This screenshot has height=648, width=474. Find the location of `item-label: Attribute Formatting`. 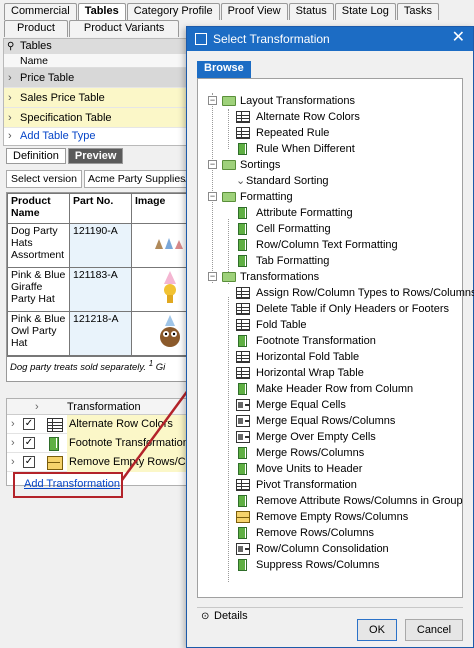

item-label: Attribute Formatting is located at coordinates (304, 213).